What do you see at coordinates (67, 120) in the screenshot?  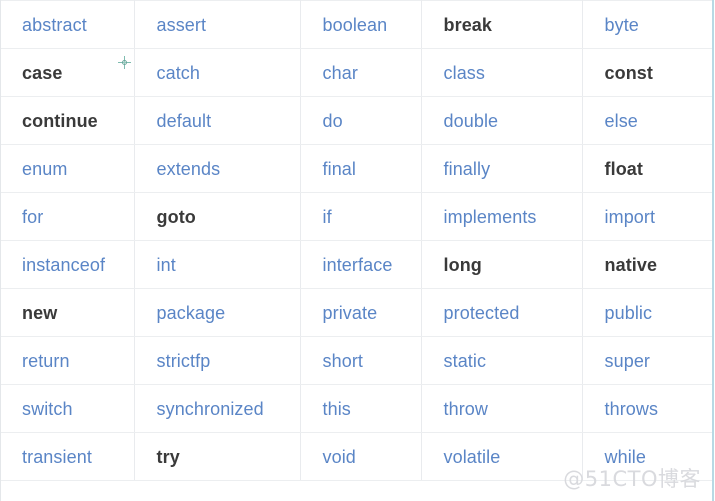 I see `table-cell: continue` at bounding box center [67, 120].